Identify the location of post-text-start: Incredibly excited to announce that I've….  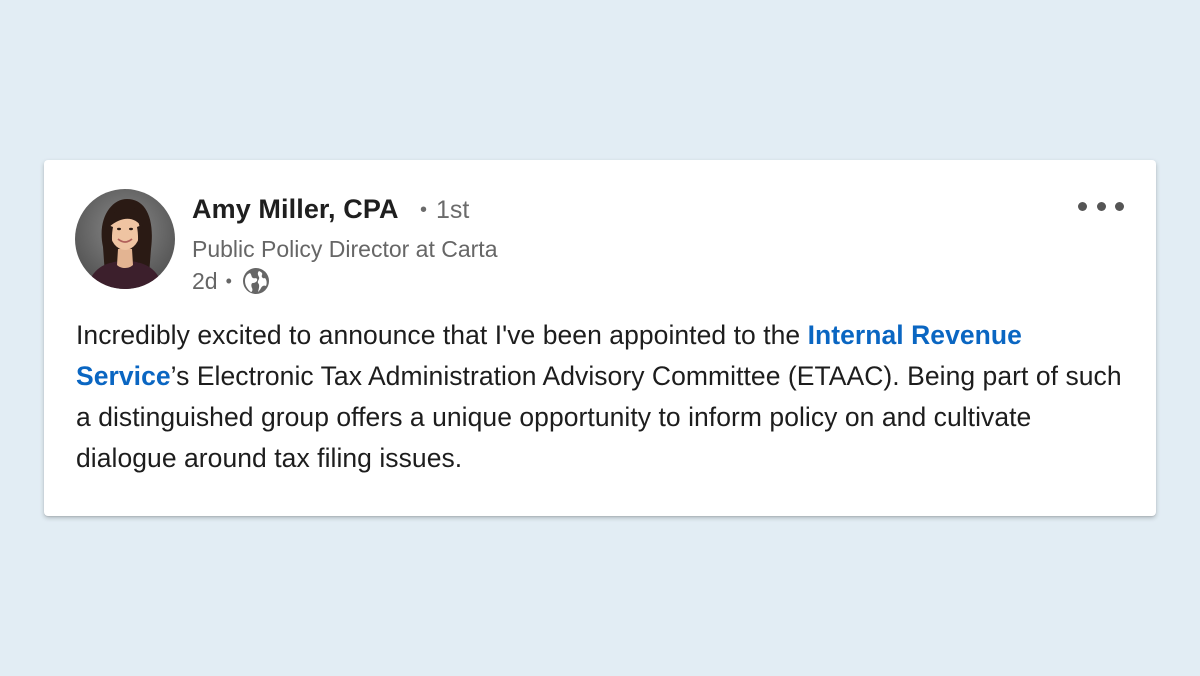
(442, 335).